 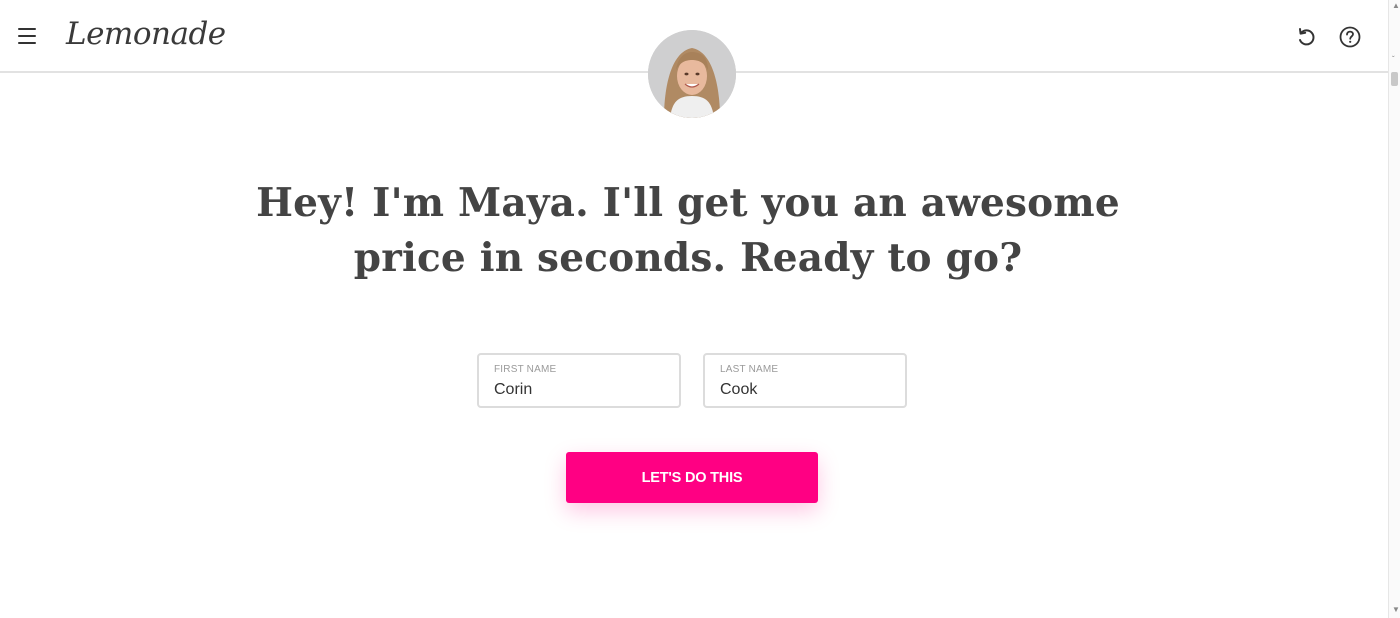 What do you see at coordinates (1350, 37) in the screenshot?
I see `help-icon` at bounding box center [1350, 37].